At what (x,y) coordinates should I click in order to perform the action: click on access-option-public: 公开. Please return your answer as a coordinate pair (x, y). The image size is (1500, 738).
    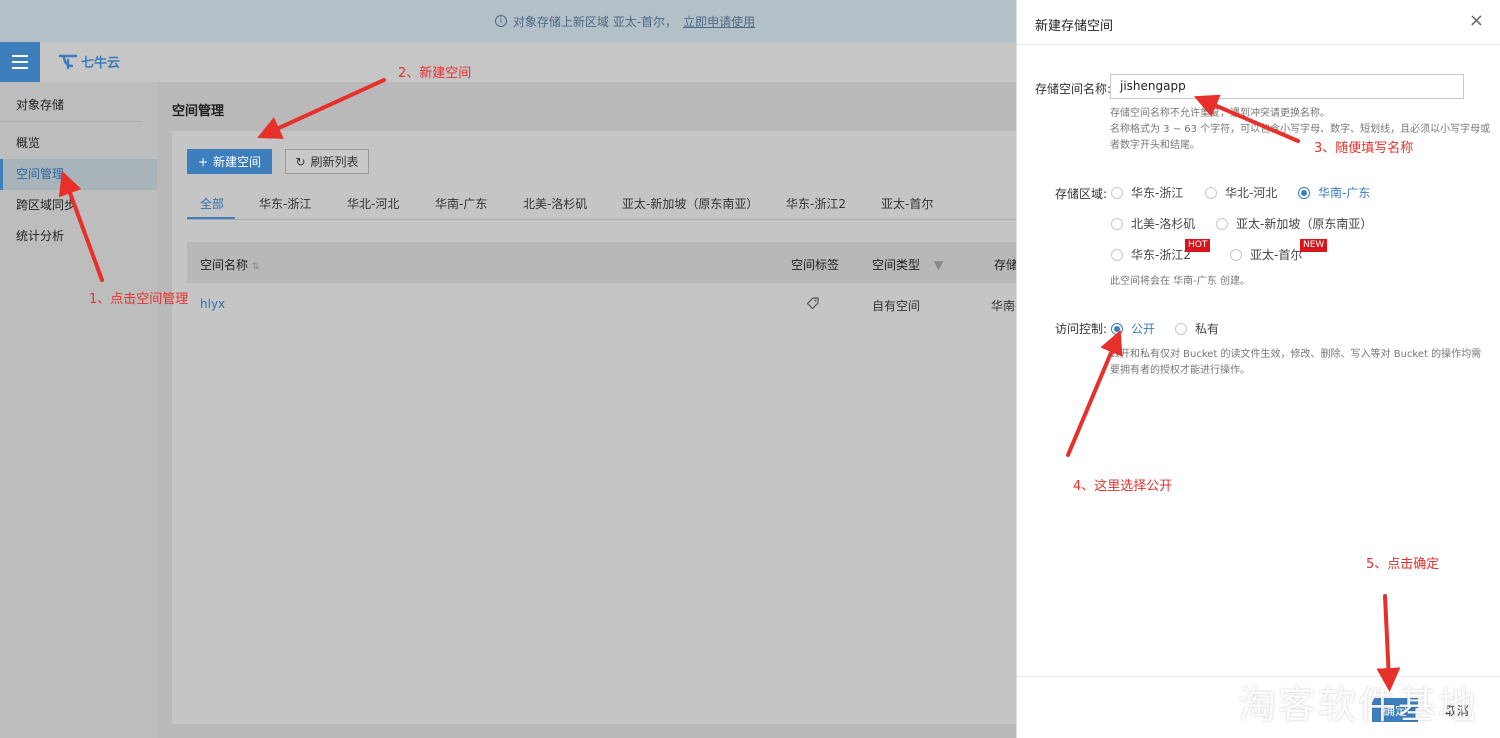
    Looking at the image, I should click on (1133, 328).